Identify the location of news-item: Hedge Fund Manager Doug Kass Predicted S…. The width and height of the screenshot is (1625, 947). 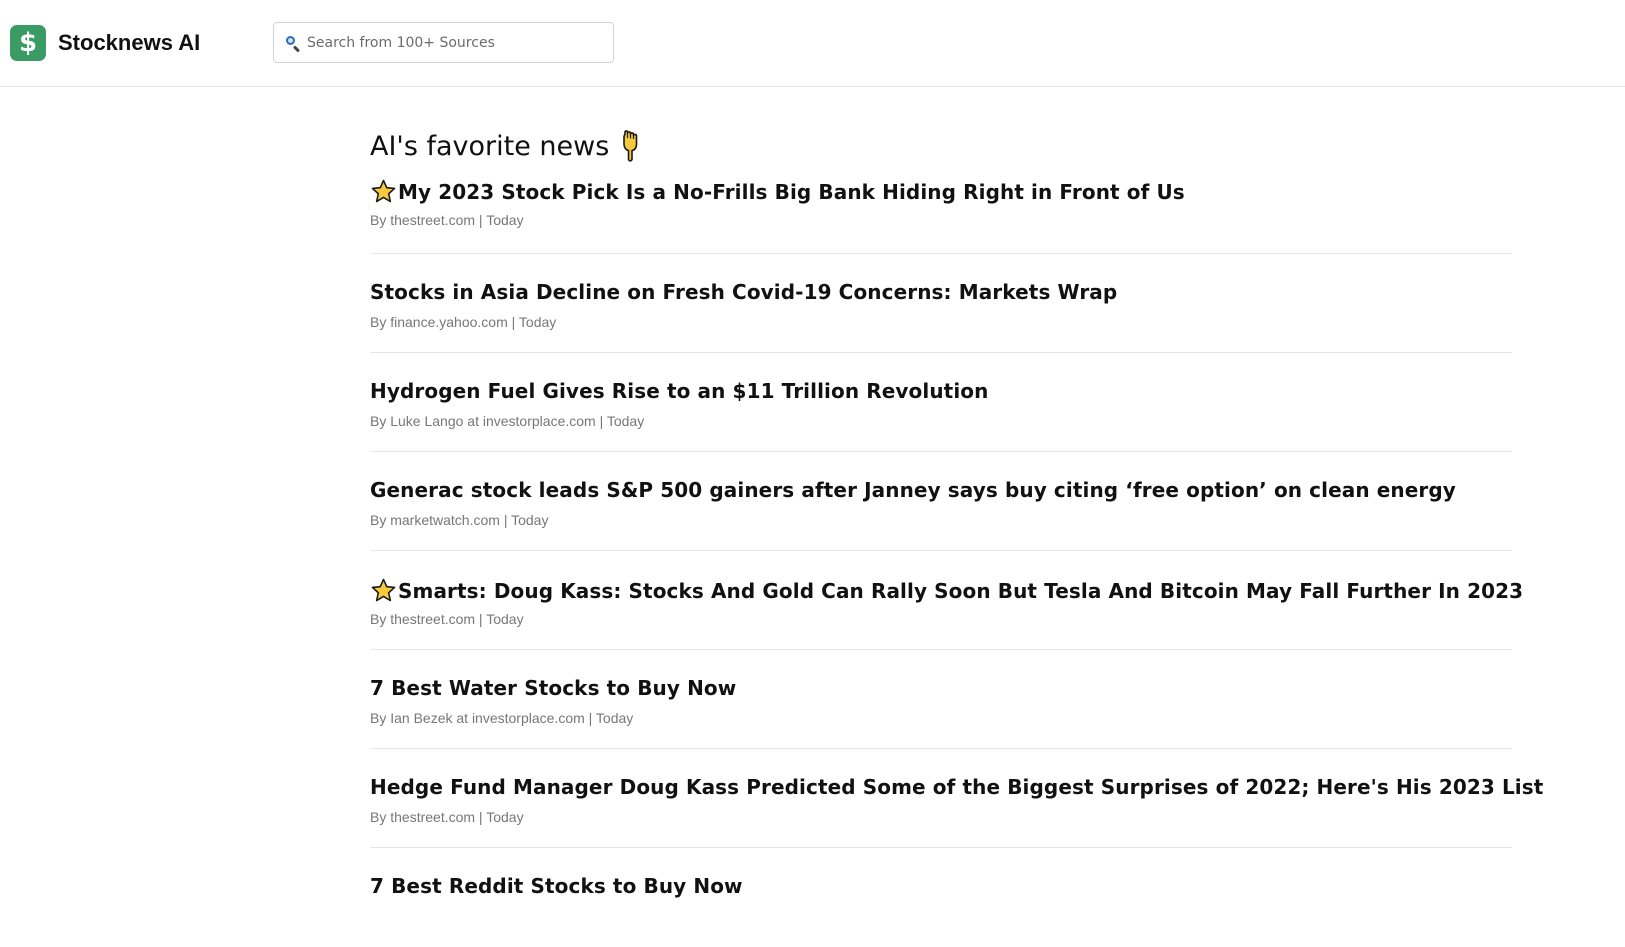
(956, 798).